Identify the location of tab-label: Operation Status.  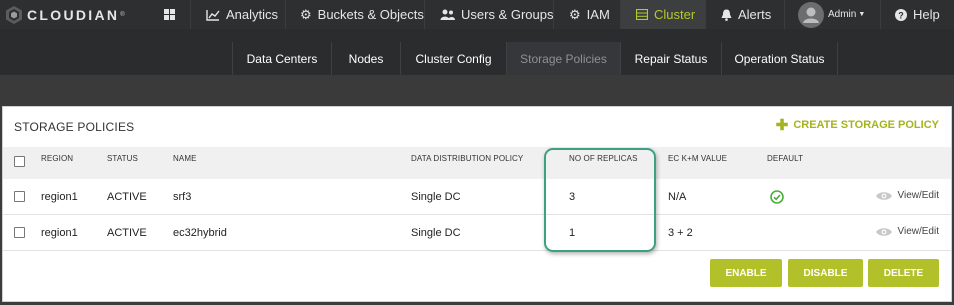
(779, 58).